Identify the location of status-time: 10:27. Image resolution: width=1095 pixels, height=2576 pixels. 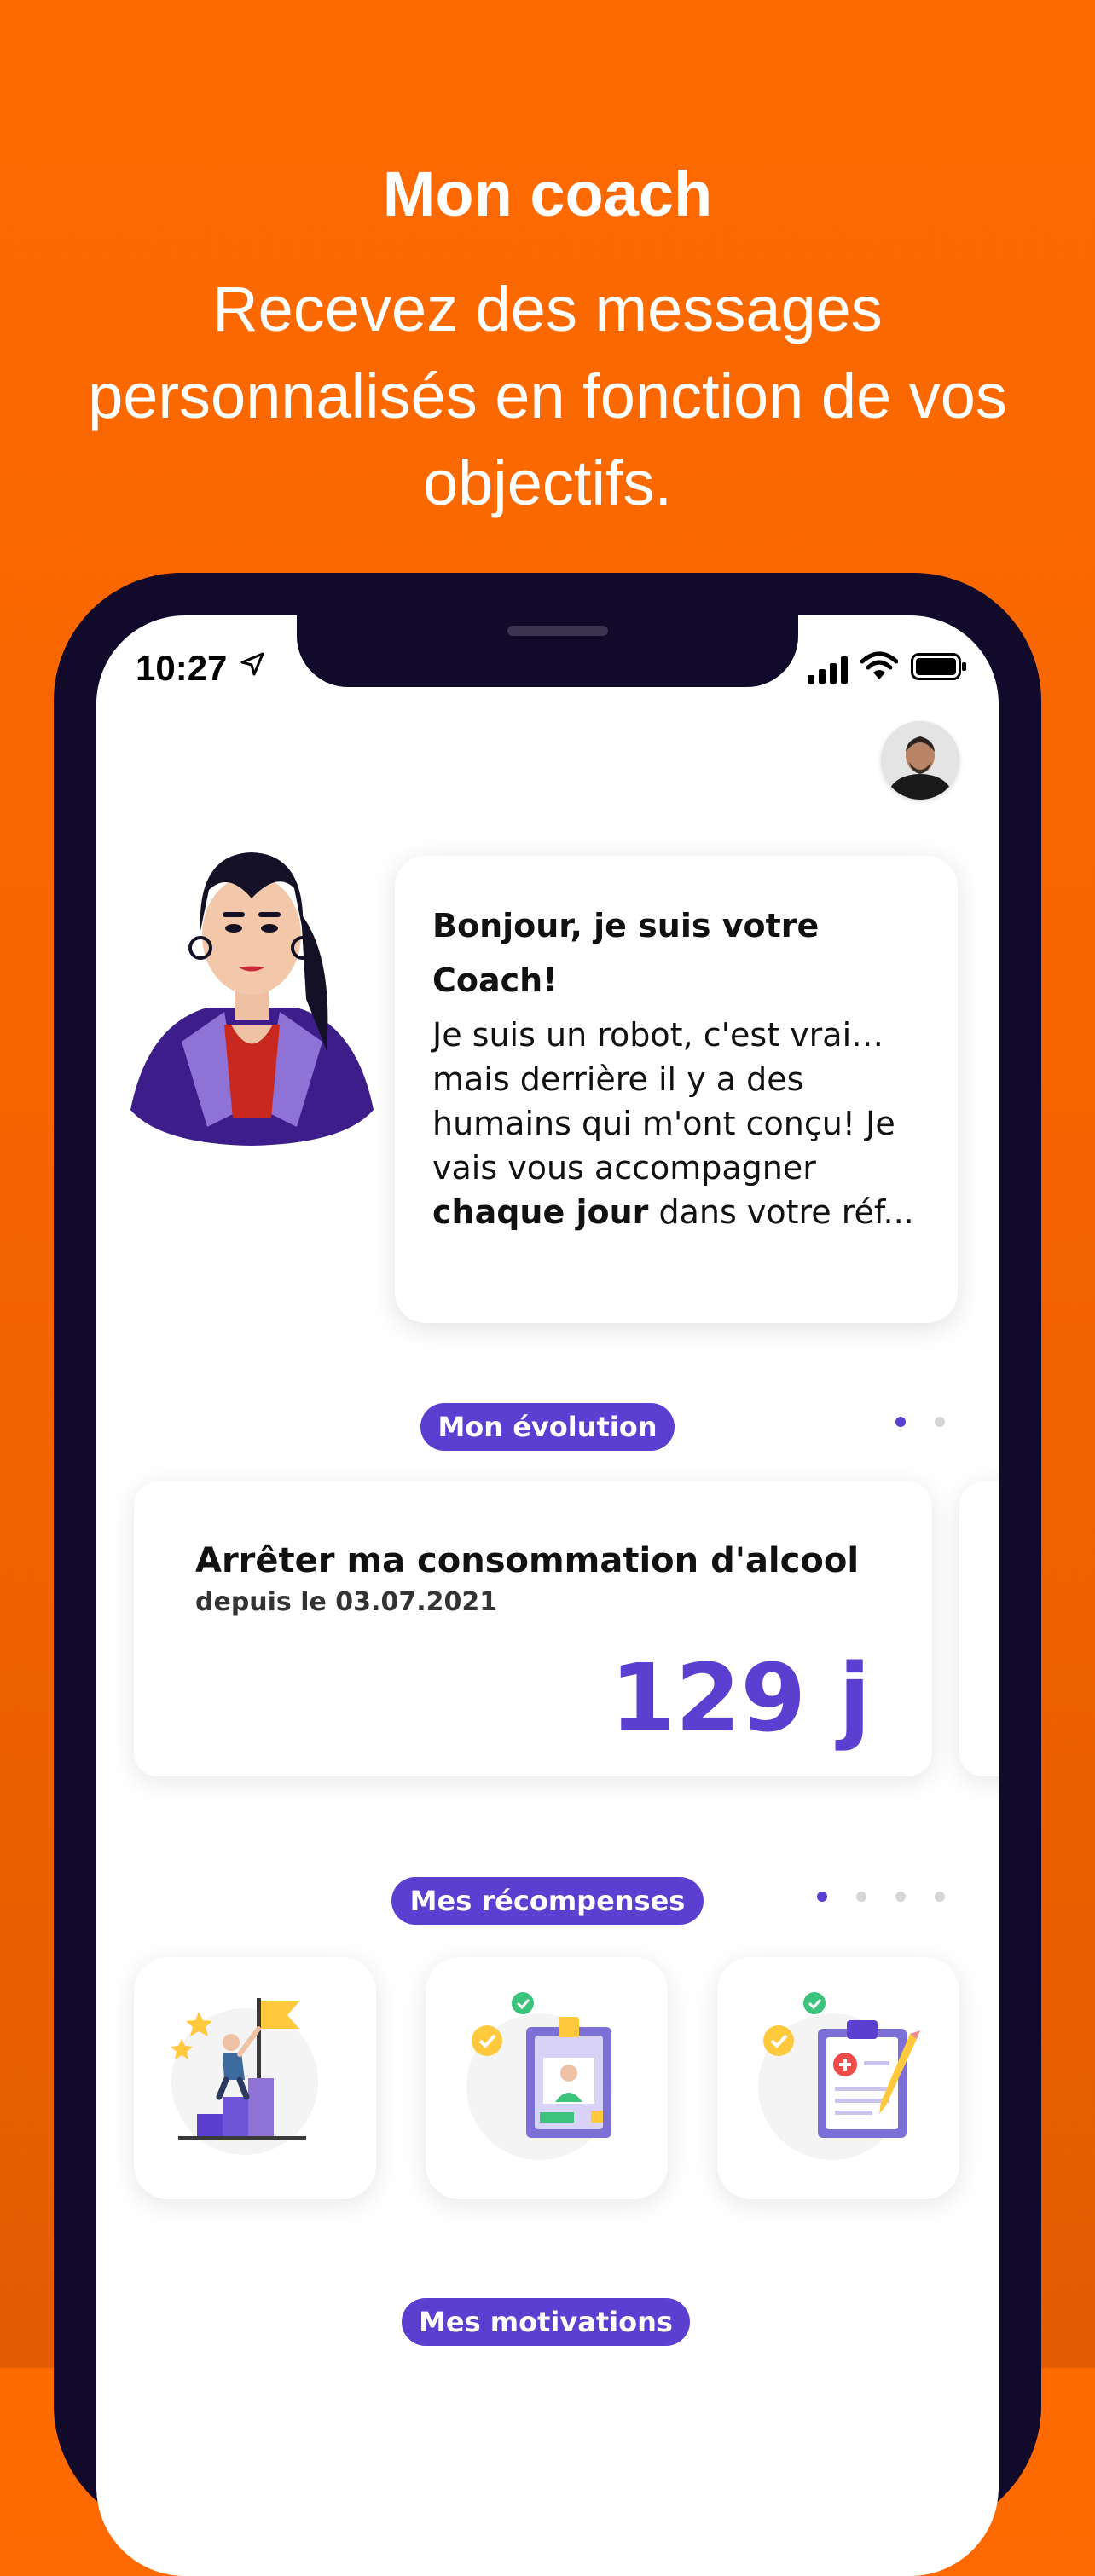
(182, 668).